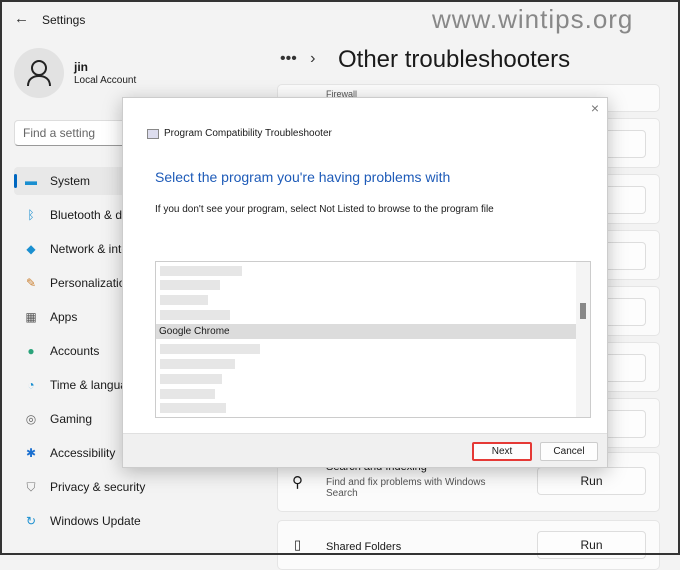 The image size is (680, 570). What do you see at coordinates (583, 311) in the screenshot?
I see `scrollbar-thumb` at bounding box center [583, 311].